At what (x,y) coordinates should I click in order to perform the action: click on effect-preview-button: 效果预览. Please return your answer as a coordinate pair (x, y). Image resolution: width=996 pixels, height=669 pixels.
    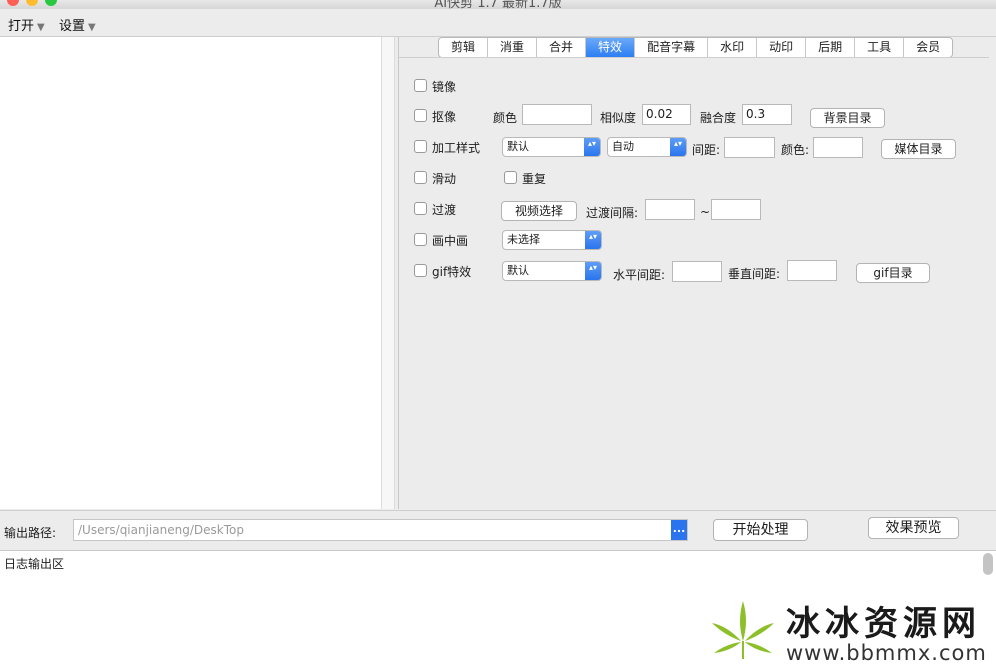
    Looking at the image, I should click on (913, 528).